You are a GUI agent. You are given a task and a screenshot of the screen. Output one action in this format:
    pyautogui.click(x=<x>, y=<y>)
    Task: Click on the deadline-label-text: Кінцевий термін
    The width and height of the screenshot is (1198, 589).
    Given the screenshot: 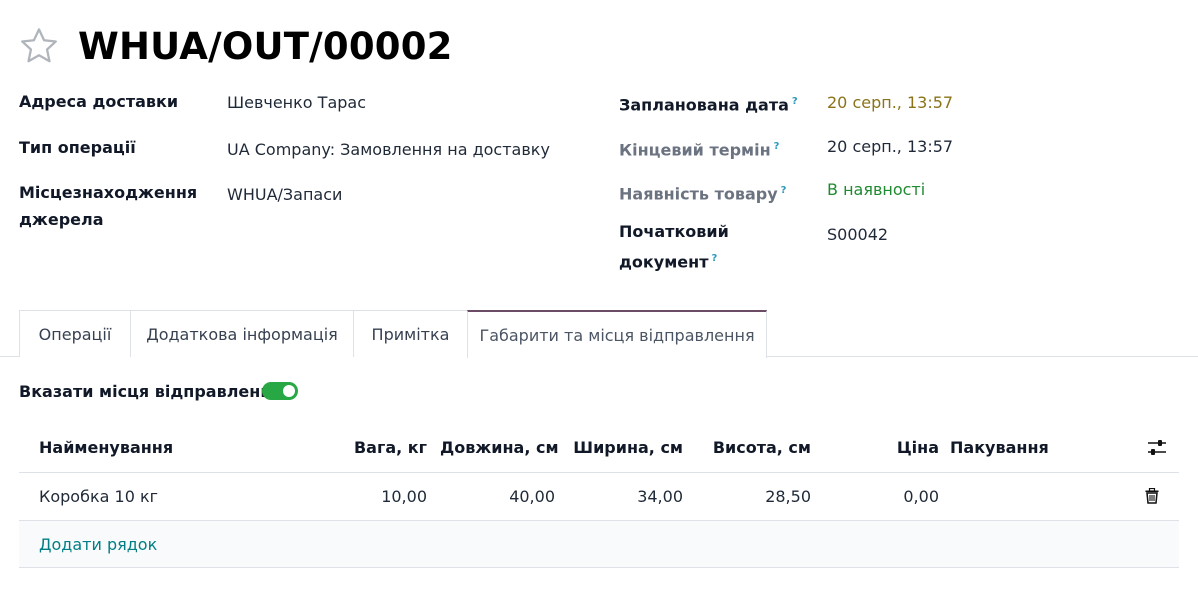 What is the action you would take?
    pyautogui.click(x=695, y=150)
    